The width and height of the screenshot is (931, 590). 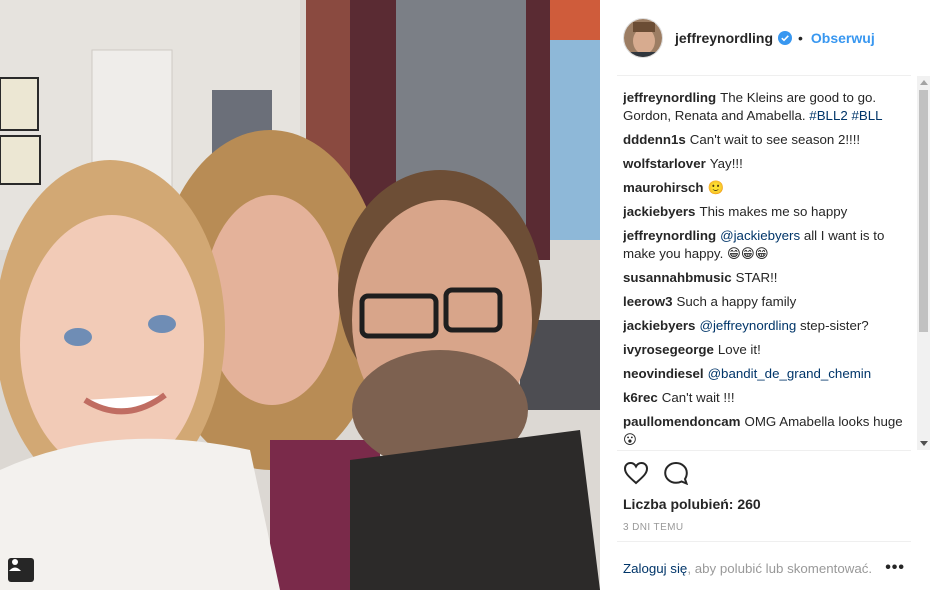 I want to click on comment-item: neovindiesel @bandit_de_grand_chemin, so click(x=766, y=374).